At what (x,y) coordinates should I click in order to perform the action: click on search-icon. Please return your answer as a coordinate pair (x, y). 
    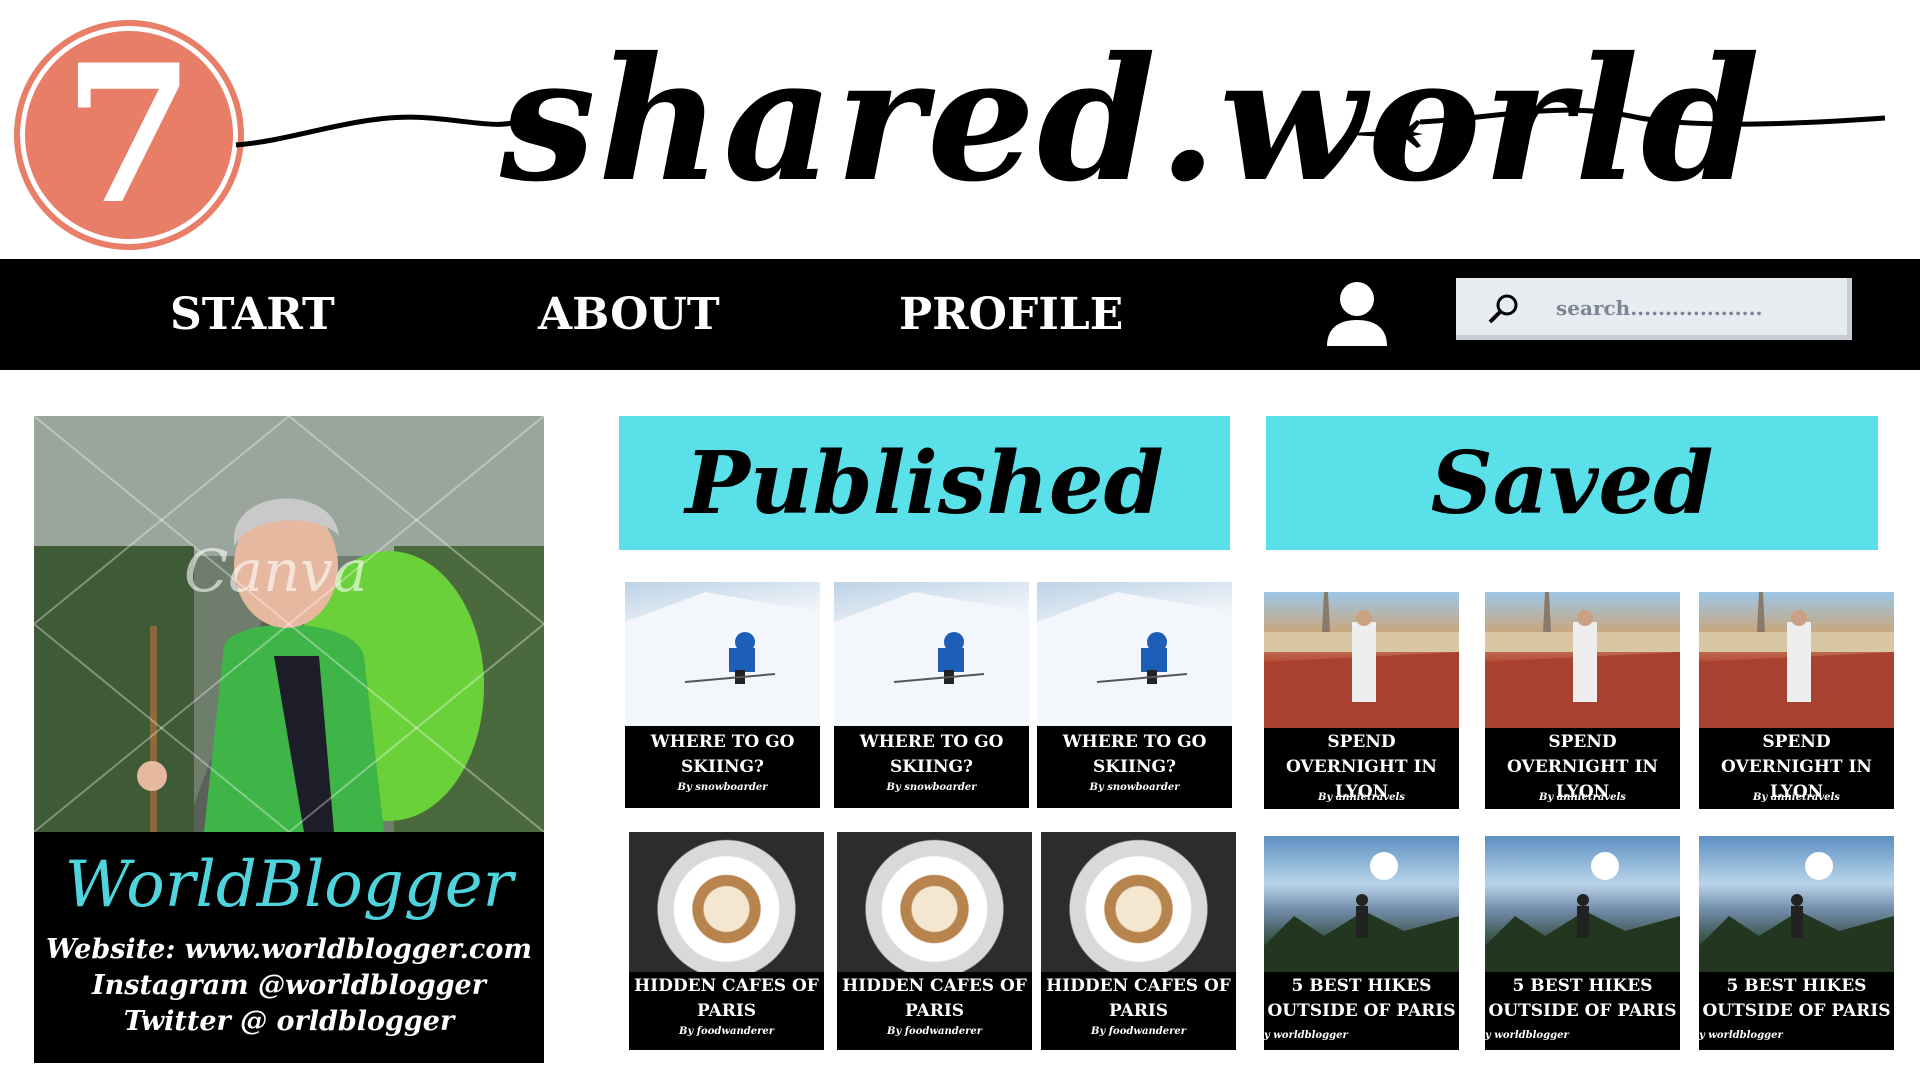
    Looking at the image, I should click on (1503, 309).